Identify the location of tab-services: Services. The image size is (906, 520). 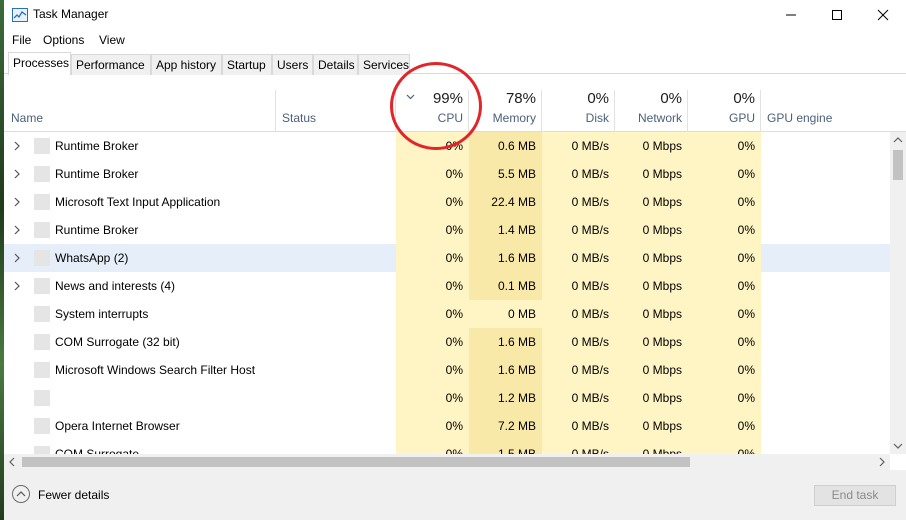
(384, 64).